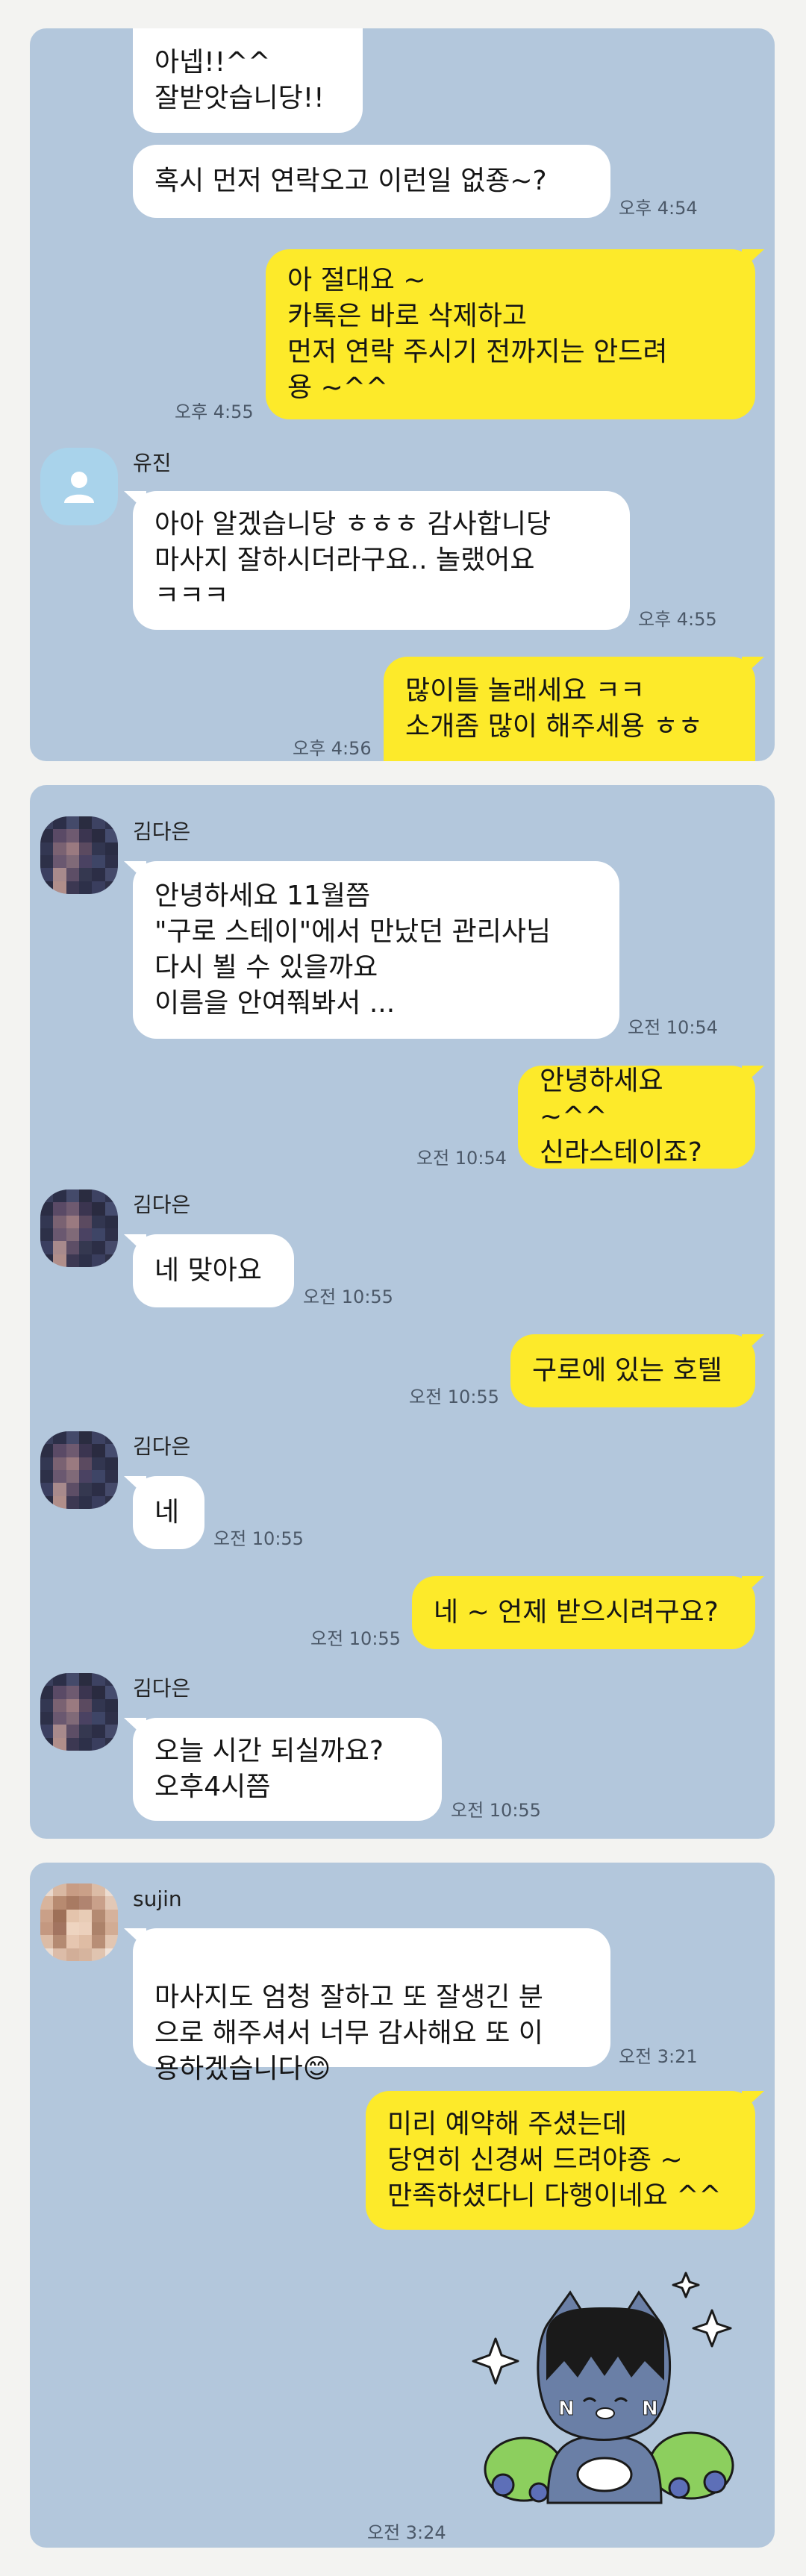  I want to click on message-bubble-outgoing: 안녕하세요 ~^^ 신라스테이죠?, so click(637, 1117).